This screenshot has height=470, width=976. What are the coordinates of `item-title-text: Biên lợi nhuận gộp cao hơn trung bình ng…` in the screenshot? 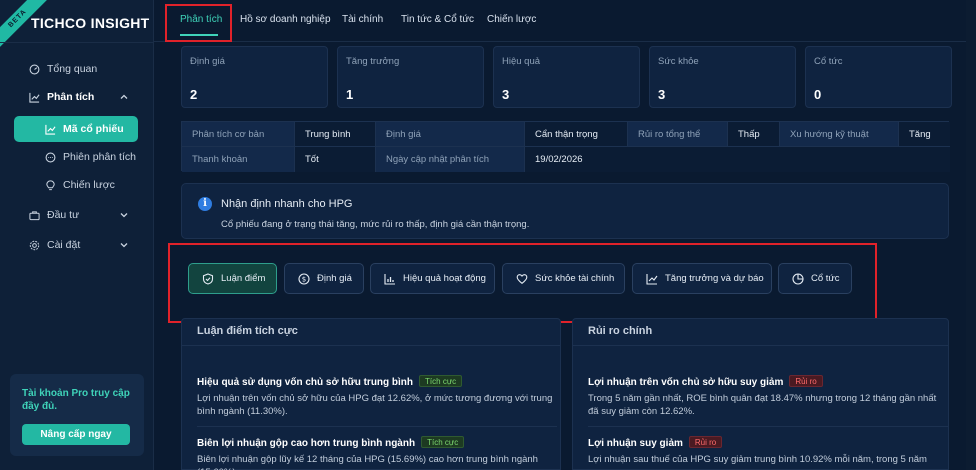 It's located at (306, 443).